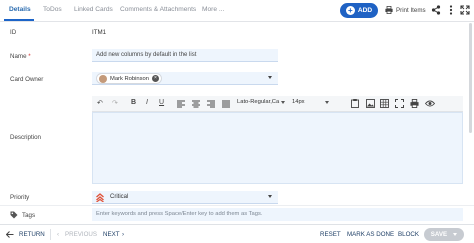  Describe the element at coordinates (27, 79) in the screenshot. I see `card-owner-label: Card Owner` at that location.